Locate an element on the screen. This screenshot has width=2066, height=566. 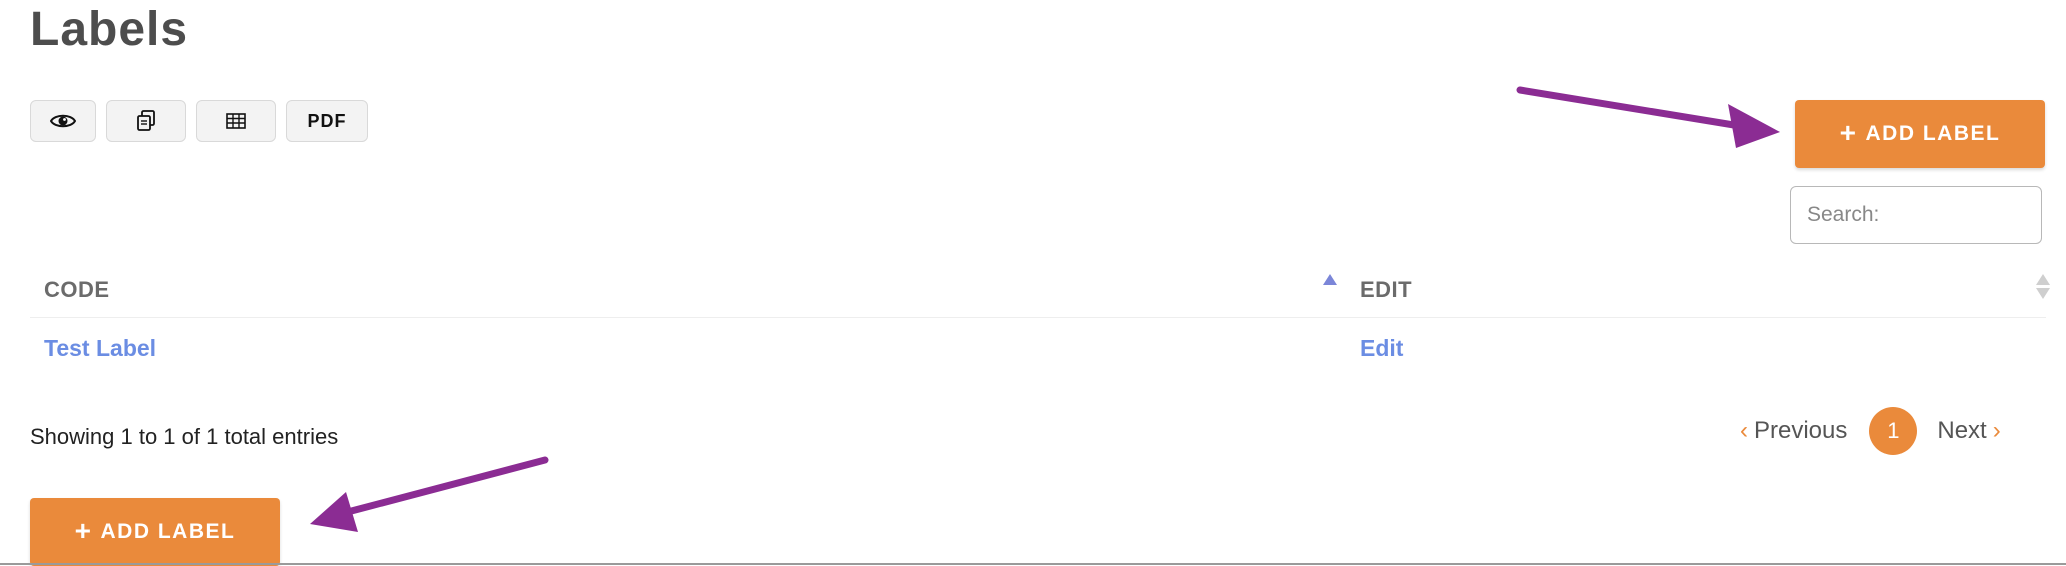
pdf-button-label: PDF is located at coordinates (327, 120).